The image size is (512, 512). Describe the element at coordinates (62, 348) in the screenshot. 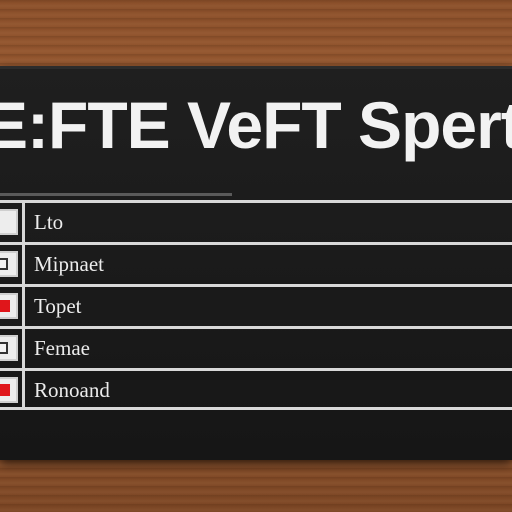

I see `list-item-label: Femae` at that location.